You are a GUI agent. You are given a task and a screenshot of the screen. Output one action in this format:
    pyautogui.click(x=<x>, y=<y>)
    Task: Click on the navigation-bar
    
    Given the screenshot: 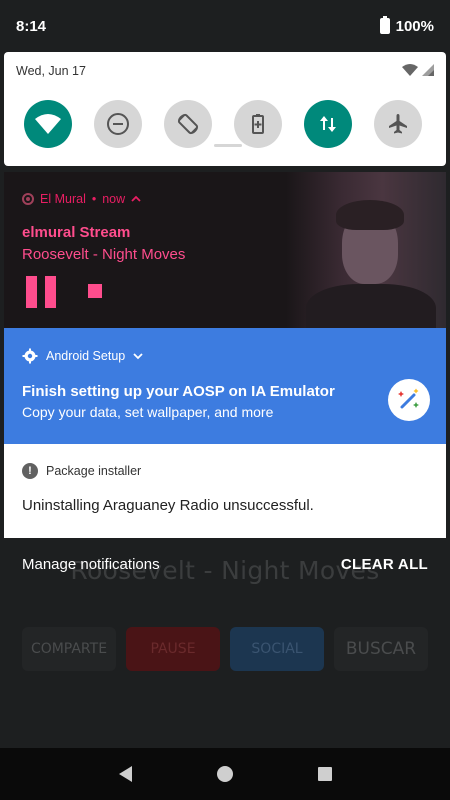 What is the action you would take?
    pyautogui.click(x=225, y=774)
    